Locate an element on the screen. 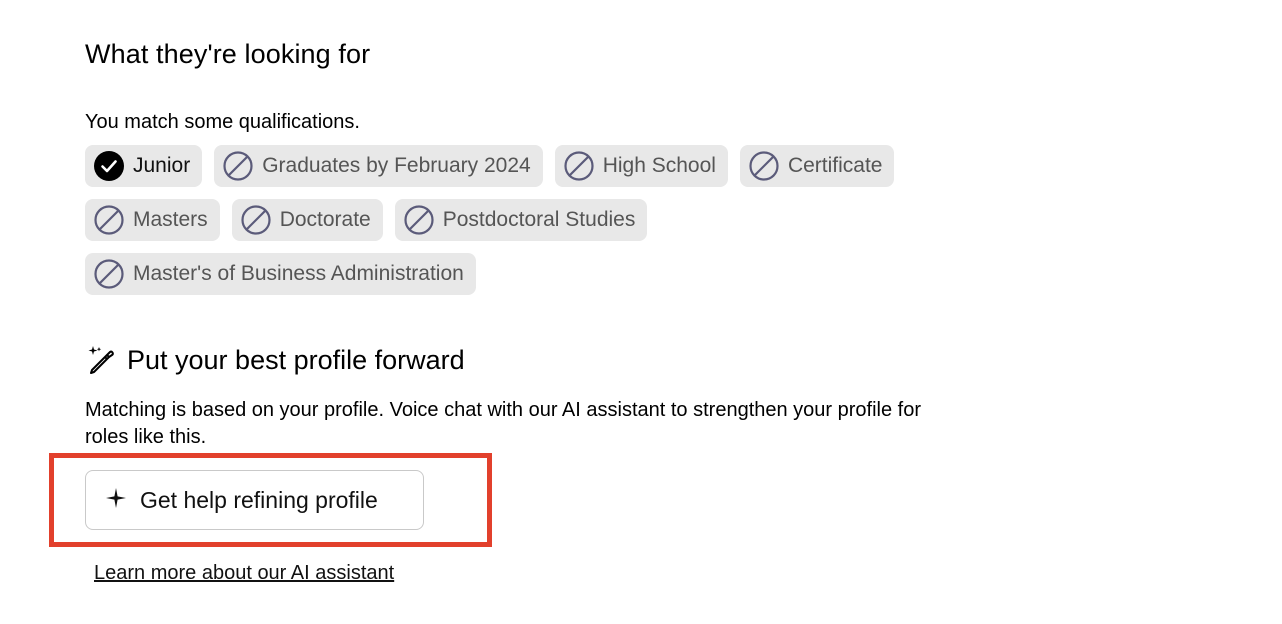 The image size is (1282, 624). qualification-chip-masters: Masters is located at coordinates (152, 220).